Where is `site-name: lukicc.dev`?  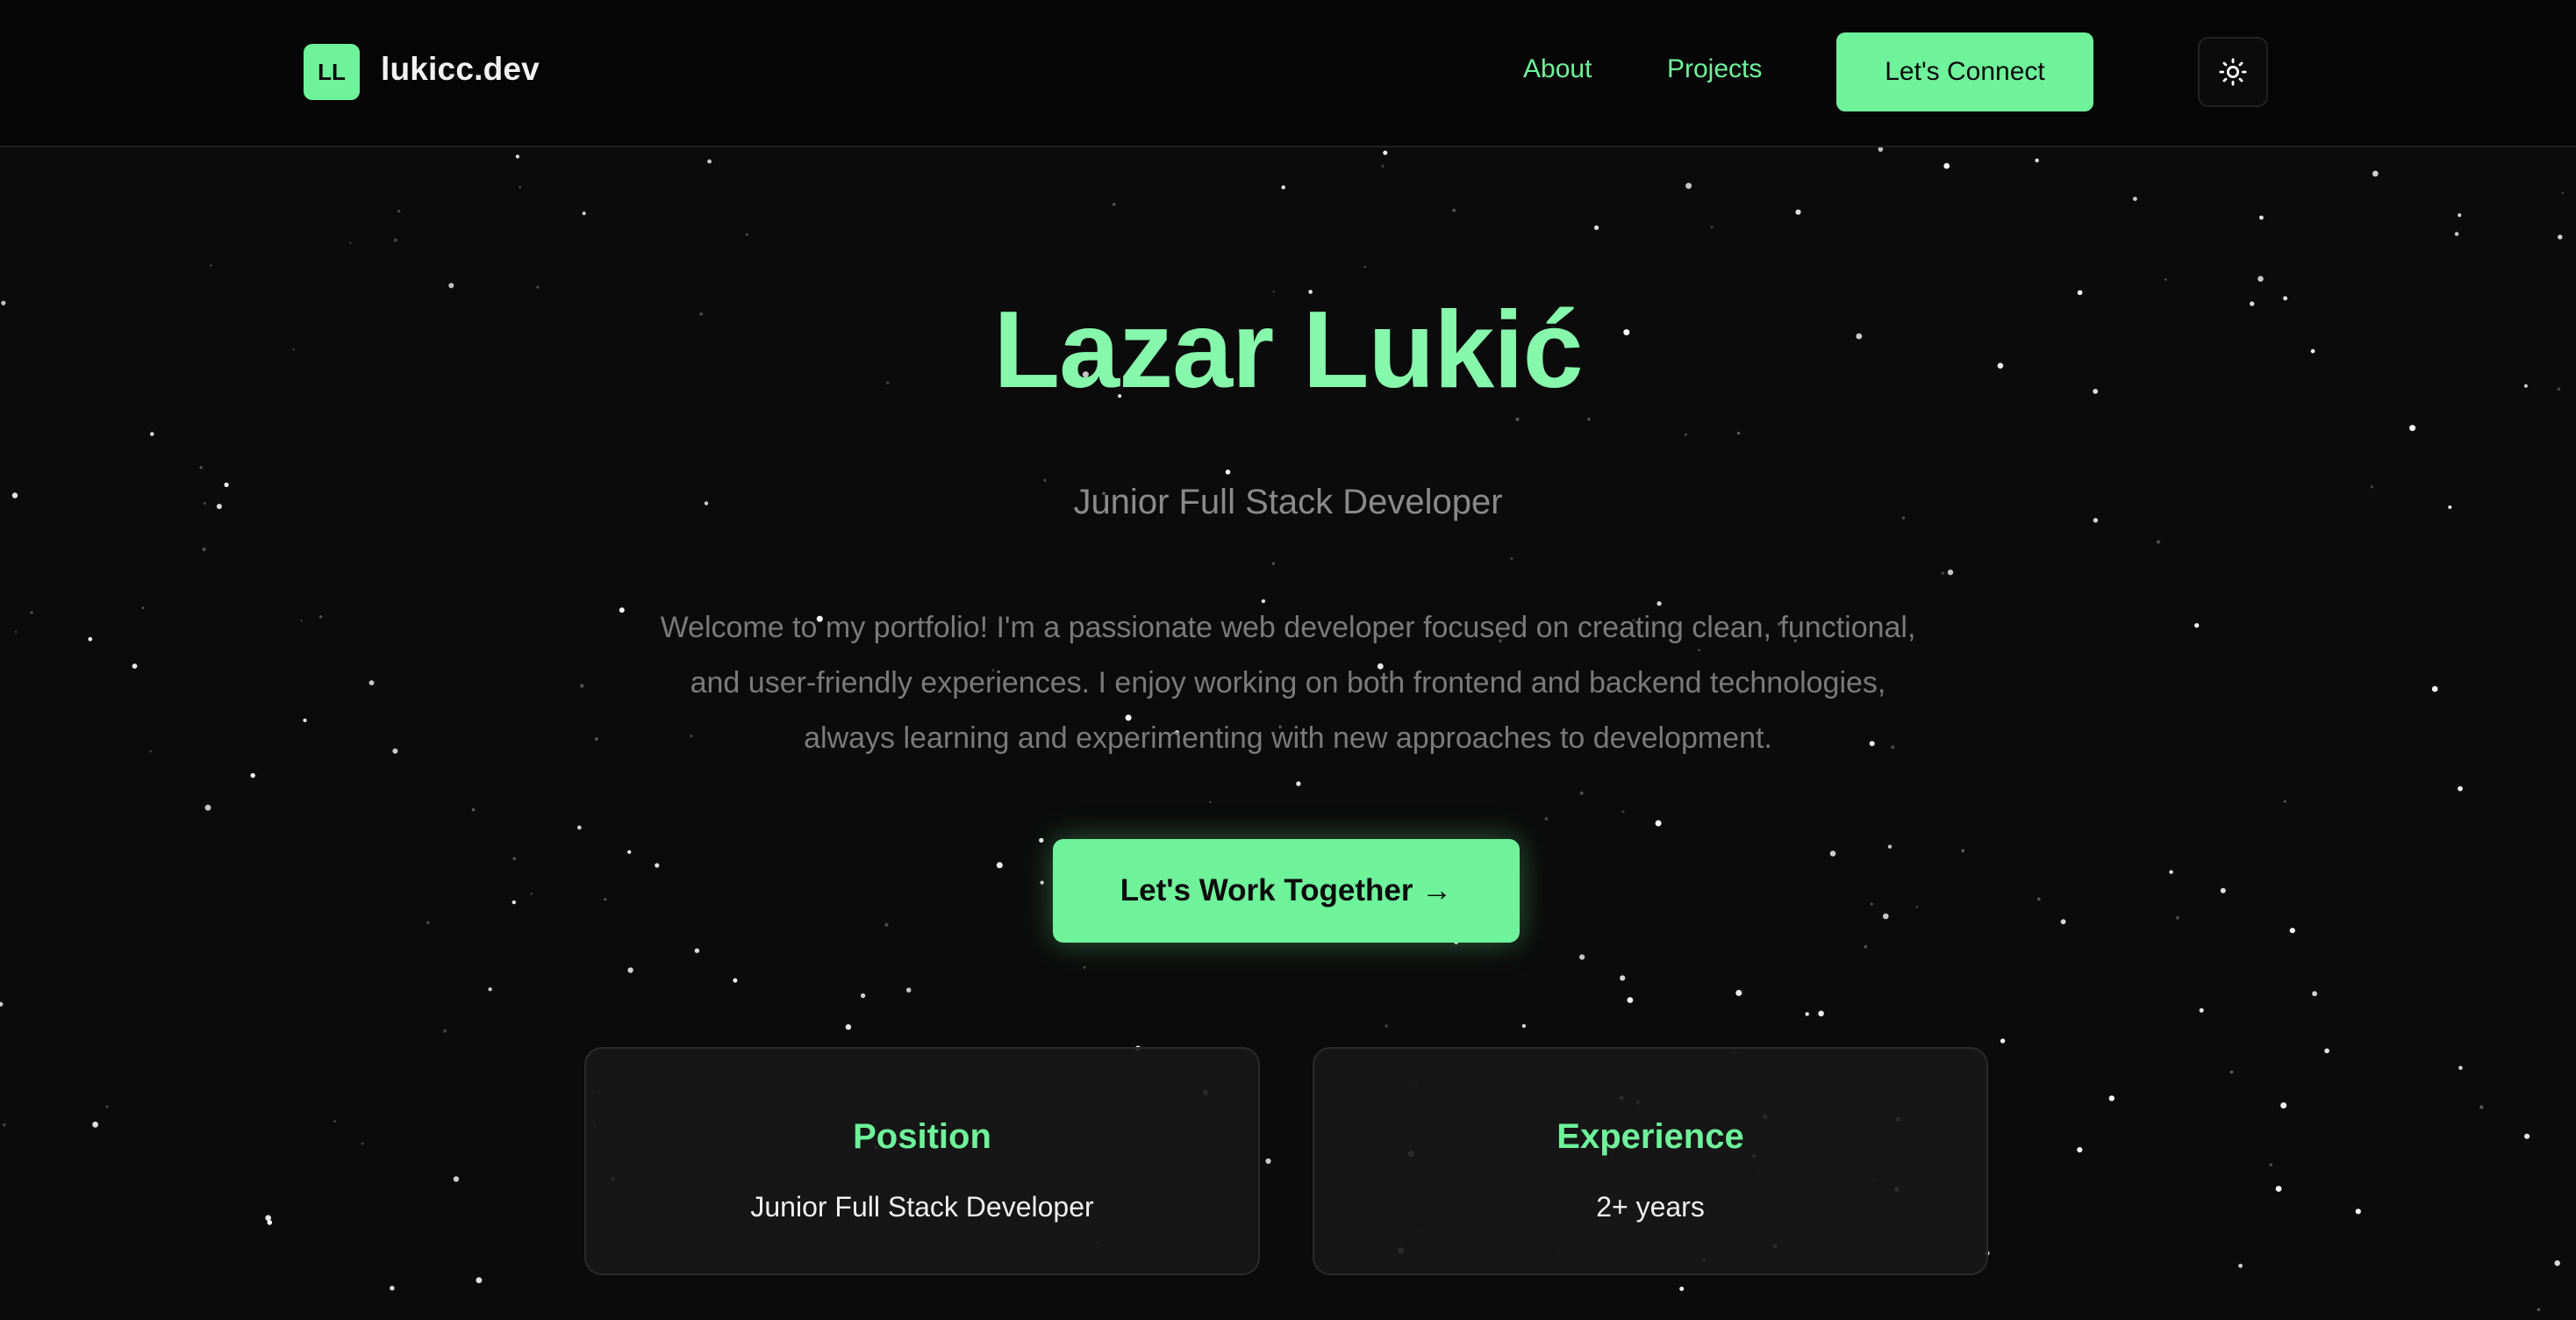
site-name: lukicc.dev is located at coordinates (460, 69).